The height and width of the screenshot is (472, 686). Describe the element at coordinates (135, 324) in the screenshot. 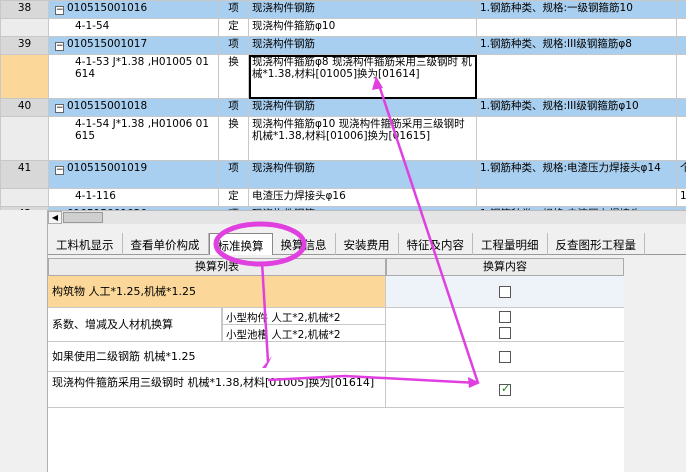

I see `conversion-label: 系数、增减及人材机换算` at that location.